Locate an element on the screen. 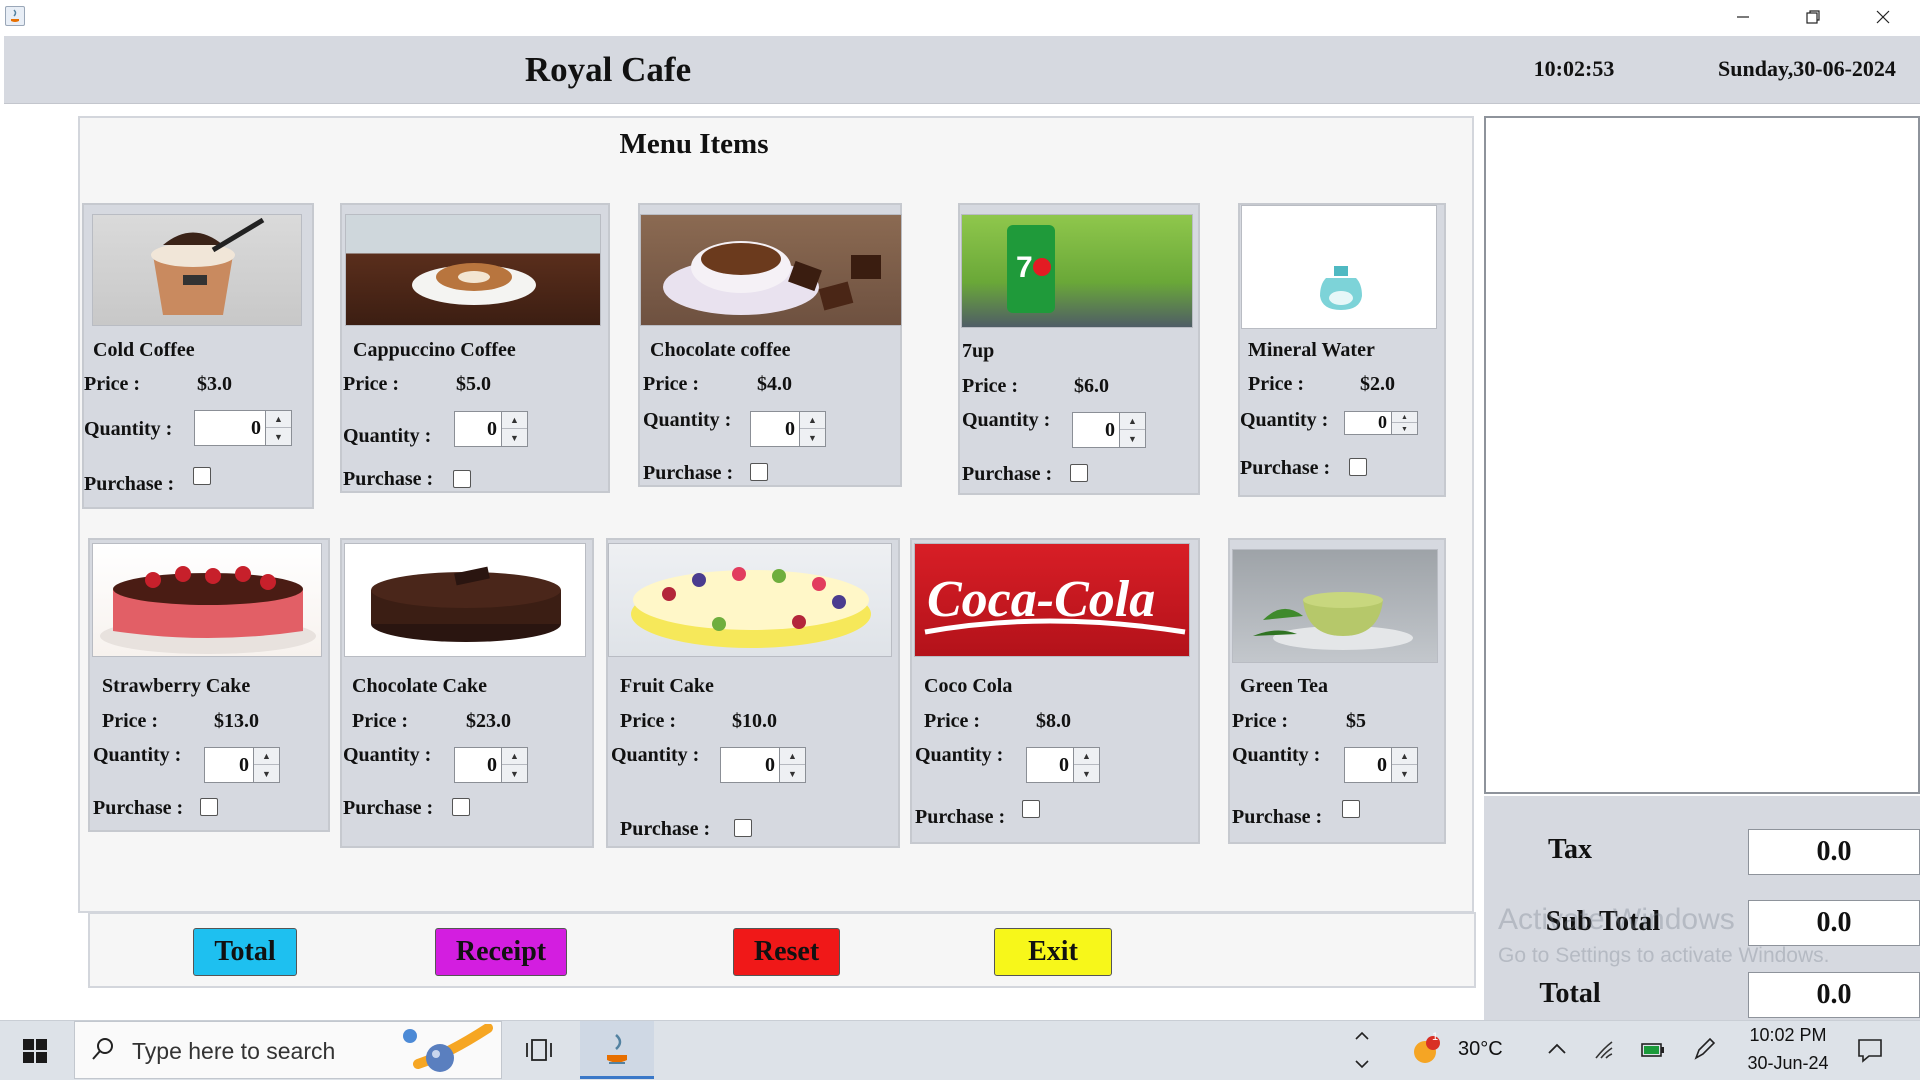 The height and width of the screenshot is (1080, 1920). minimize-icon is located at coordinates (1743, 17).